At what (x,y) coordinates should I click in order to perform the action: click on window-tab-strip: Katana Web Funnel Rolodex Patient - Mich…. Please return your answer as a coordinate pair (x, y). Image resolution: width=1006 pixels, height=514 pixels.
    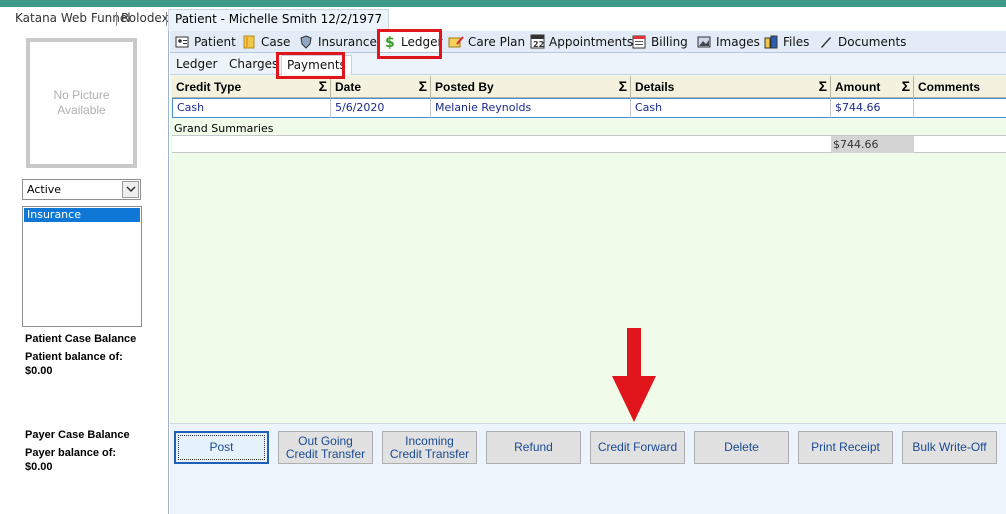
    Looking at the image, I should click on (503, 19).